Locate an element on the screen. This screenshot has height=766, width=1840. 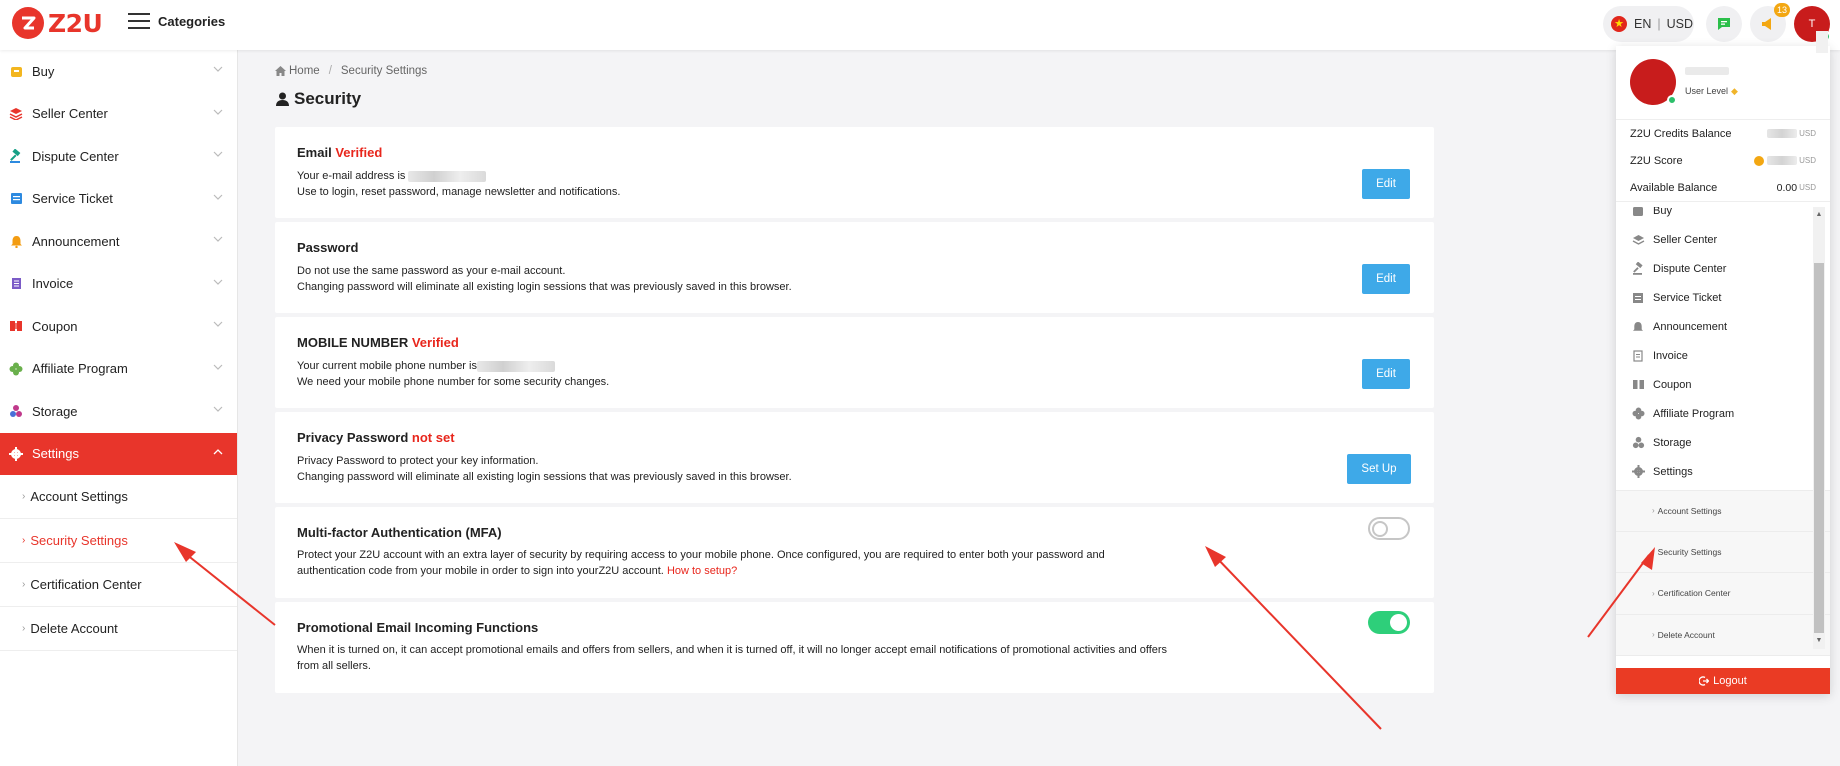
notification-button: 13 is located at coordinates (1770, 22).